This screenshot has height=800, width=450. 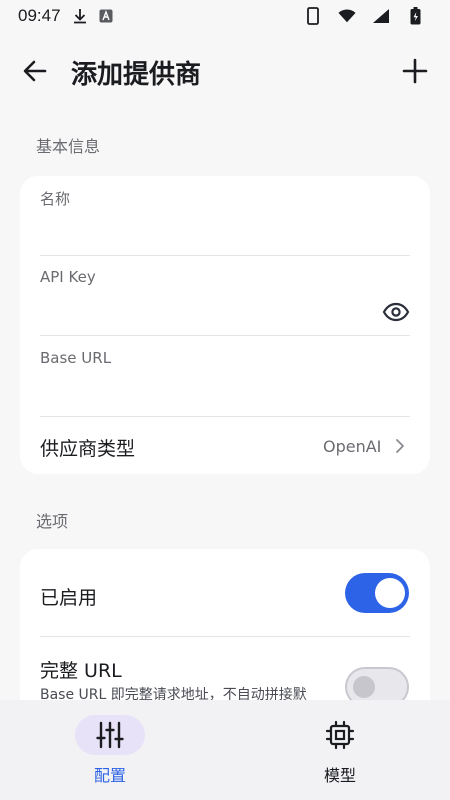 What do you see at coordinates (52, 521) in the screenshot?
I see `section-options: 选项` at bounding box center [52, 521].